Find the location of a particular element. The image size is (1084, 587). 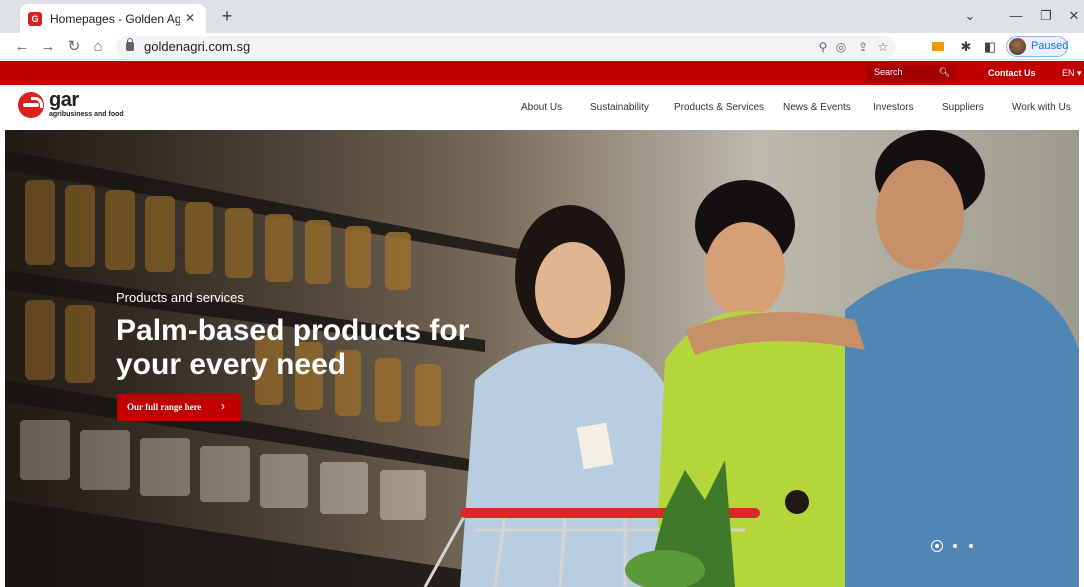

share-icon: ⇪ is located at coordinates (863, 47).